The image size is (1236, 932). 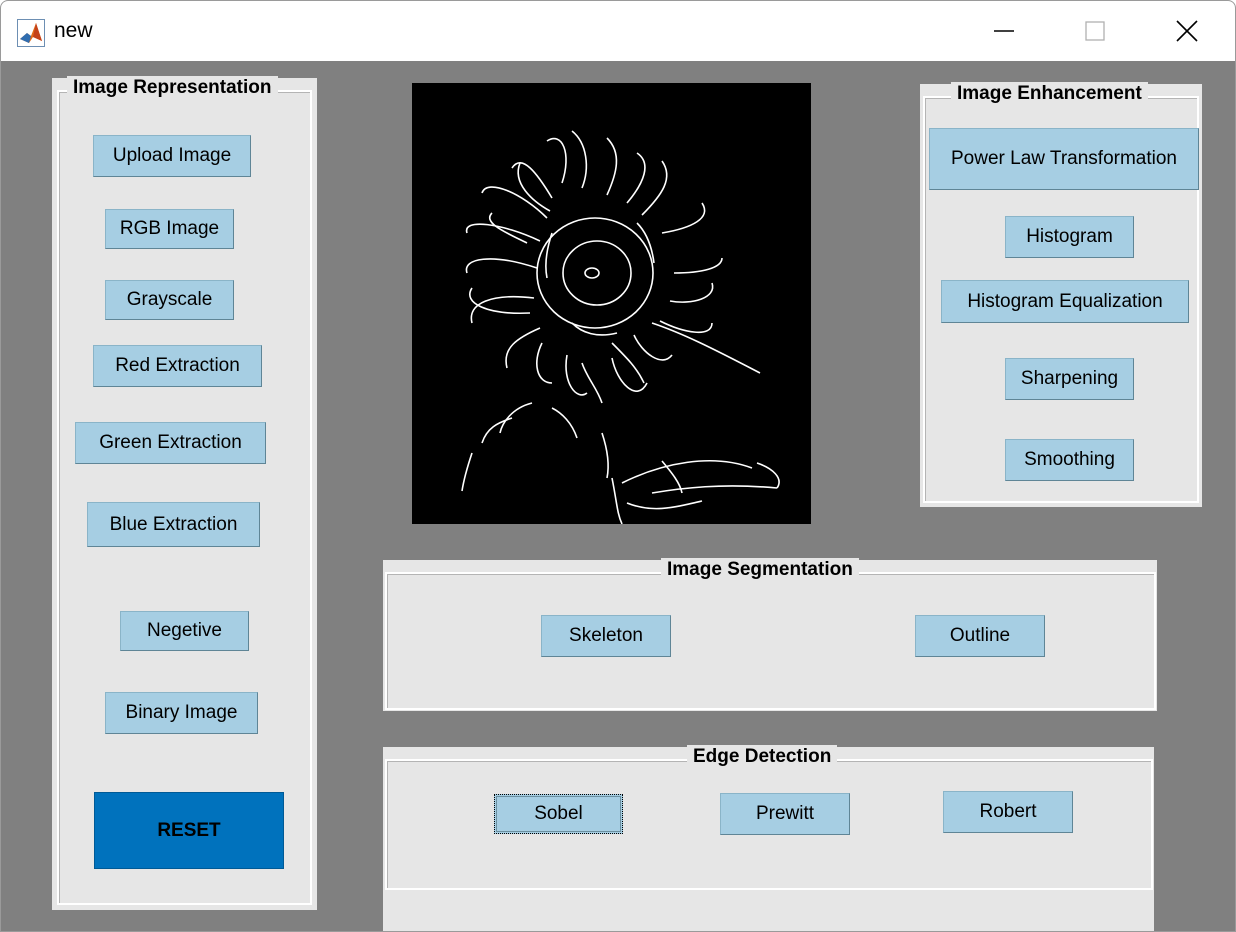 I want to click on red-extraction-button: Red Extraction, so click(x=177, y=366).